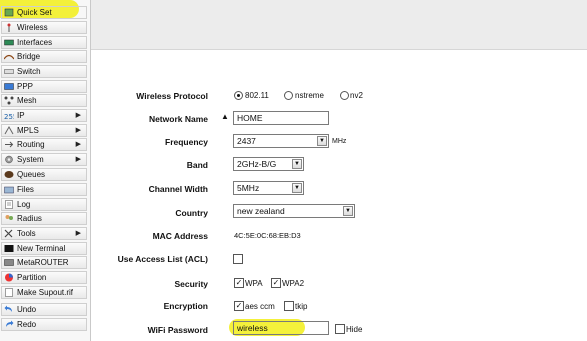 The image size is (587, 341). I want to click on radius-icon, so click(9, 218).